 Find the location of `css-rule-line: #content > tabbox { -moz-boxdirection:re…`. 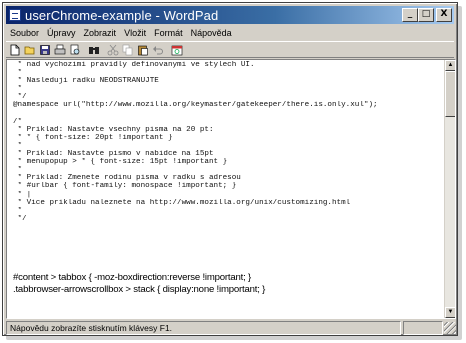

css-rule-line: #content > tabbox { -moz-boxdirection:re… is located at coordinates (132, 277).